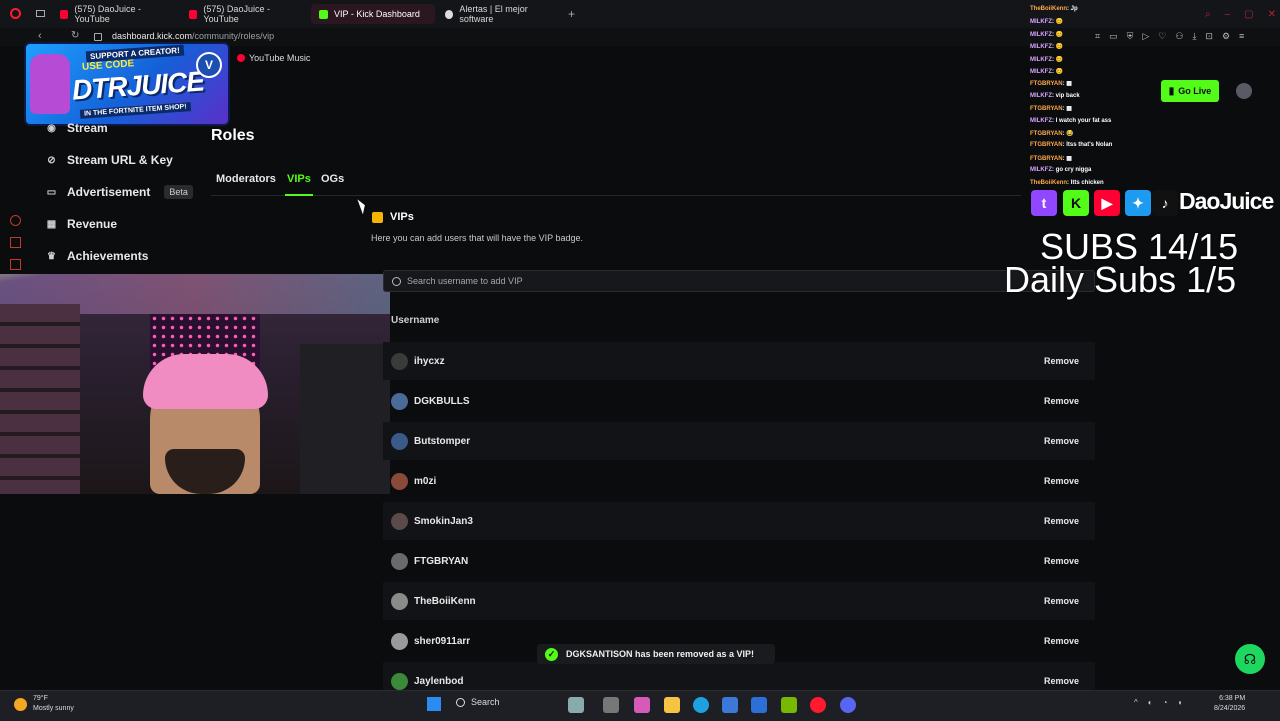 This screenshot has width=1280, height=721. Describe the element at coordinates (1055, 96) in the screenshot. I see `chat-message: MILKFZ: vip back` at that location.